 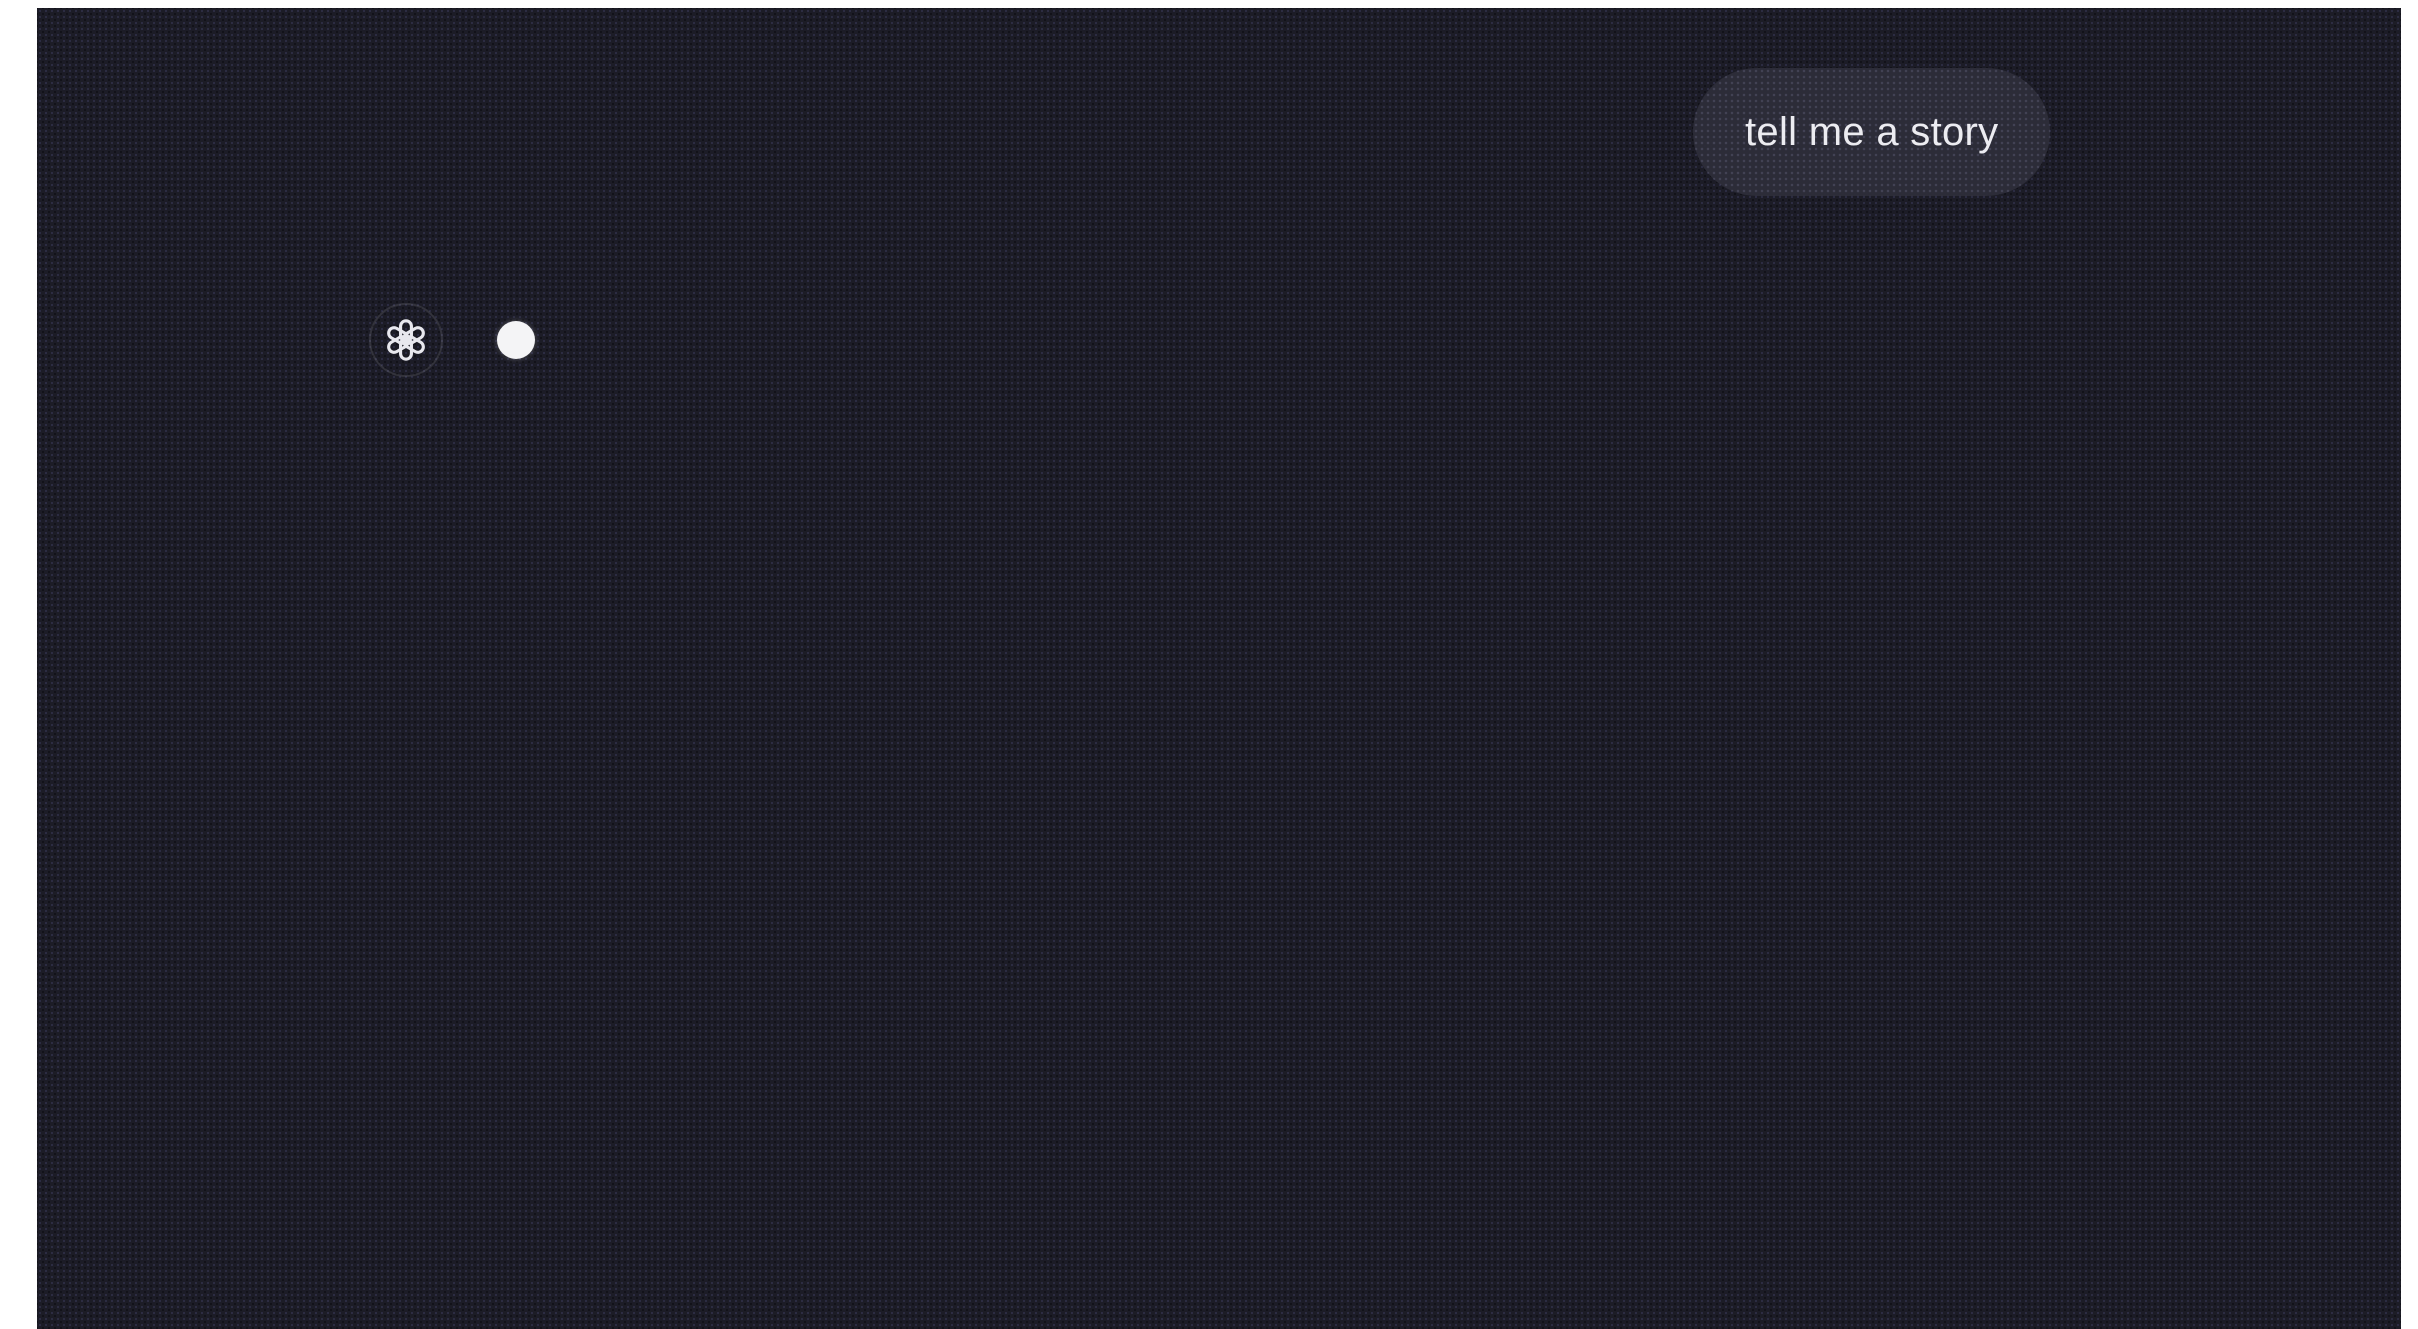 I want to click on openai-logo-icon, so click(x=406, y=340).